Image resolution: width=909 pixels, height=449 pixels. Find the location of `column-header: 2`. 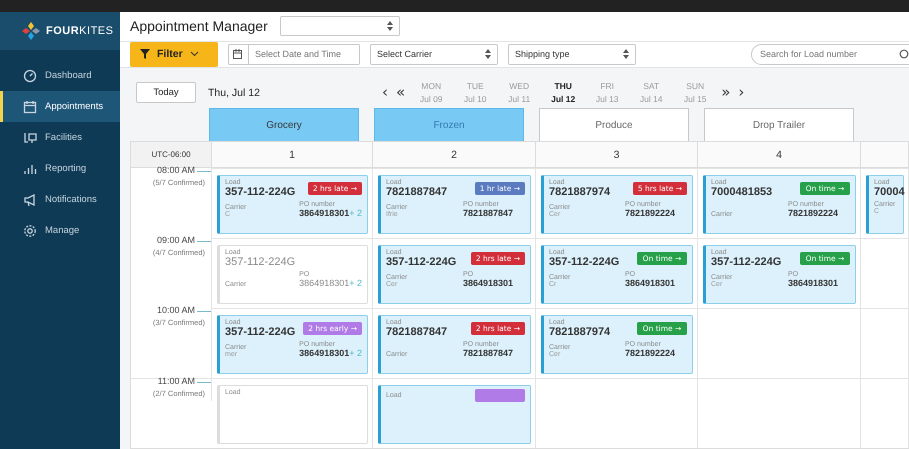

column-header: 2 is located at coordinates (454, 155).